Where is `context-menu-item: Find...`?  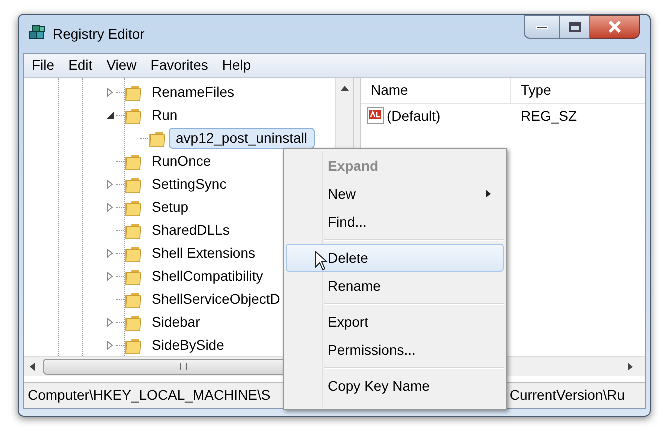 context-menu-item: Find... is located at coordinates (395, 222).